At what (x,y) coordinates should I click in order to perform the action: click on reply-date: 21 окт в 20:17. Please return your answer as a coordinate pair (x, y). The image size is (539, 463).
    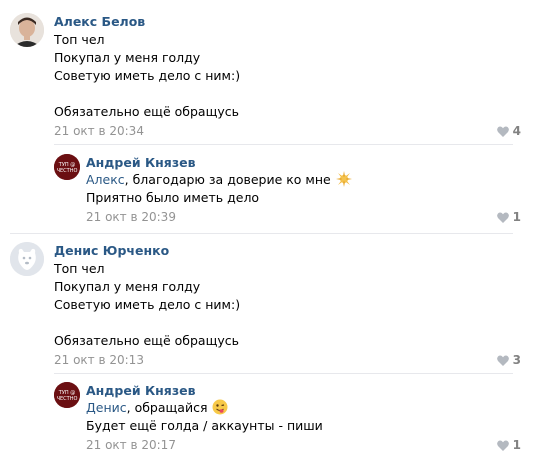
    Looking at the image, I should click on (131, 445).